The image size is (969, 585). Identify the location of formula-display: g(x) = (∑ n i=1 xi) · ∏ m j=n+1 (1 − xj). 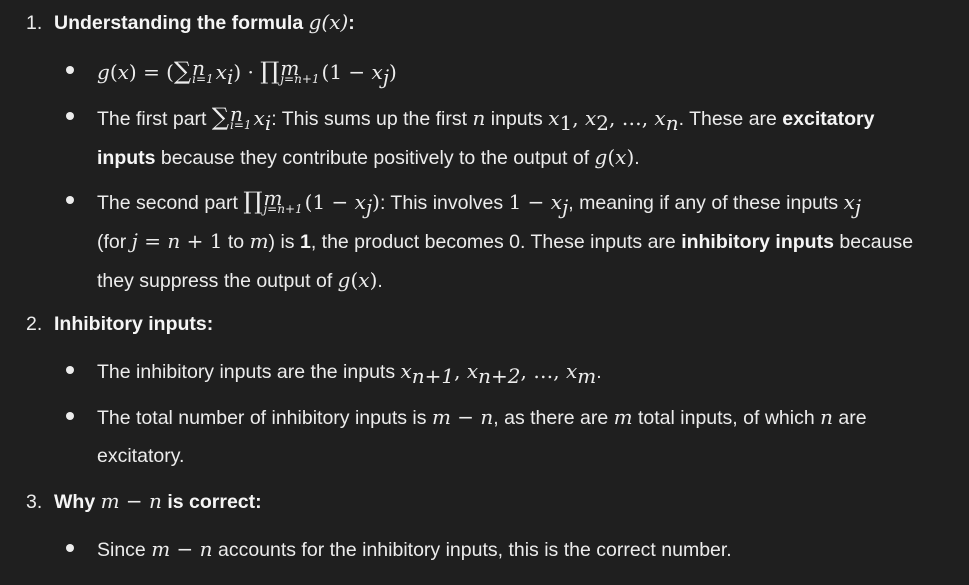
(247, 72).